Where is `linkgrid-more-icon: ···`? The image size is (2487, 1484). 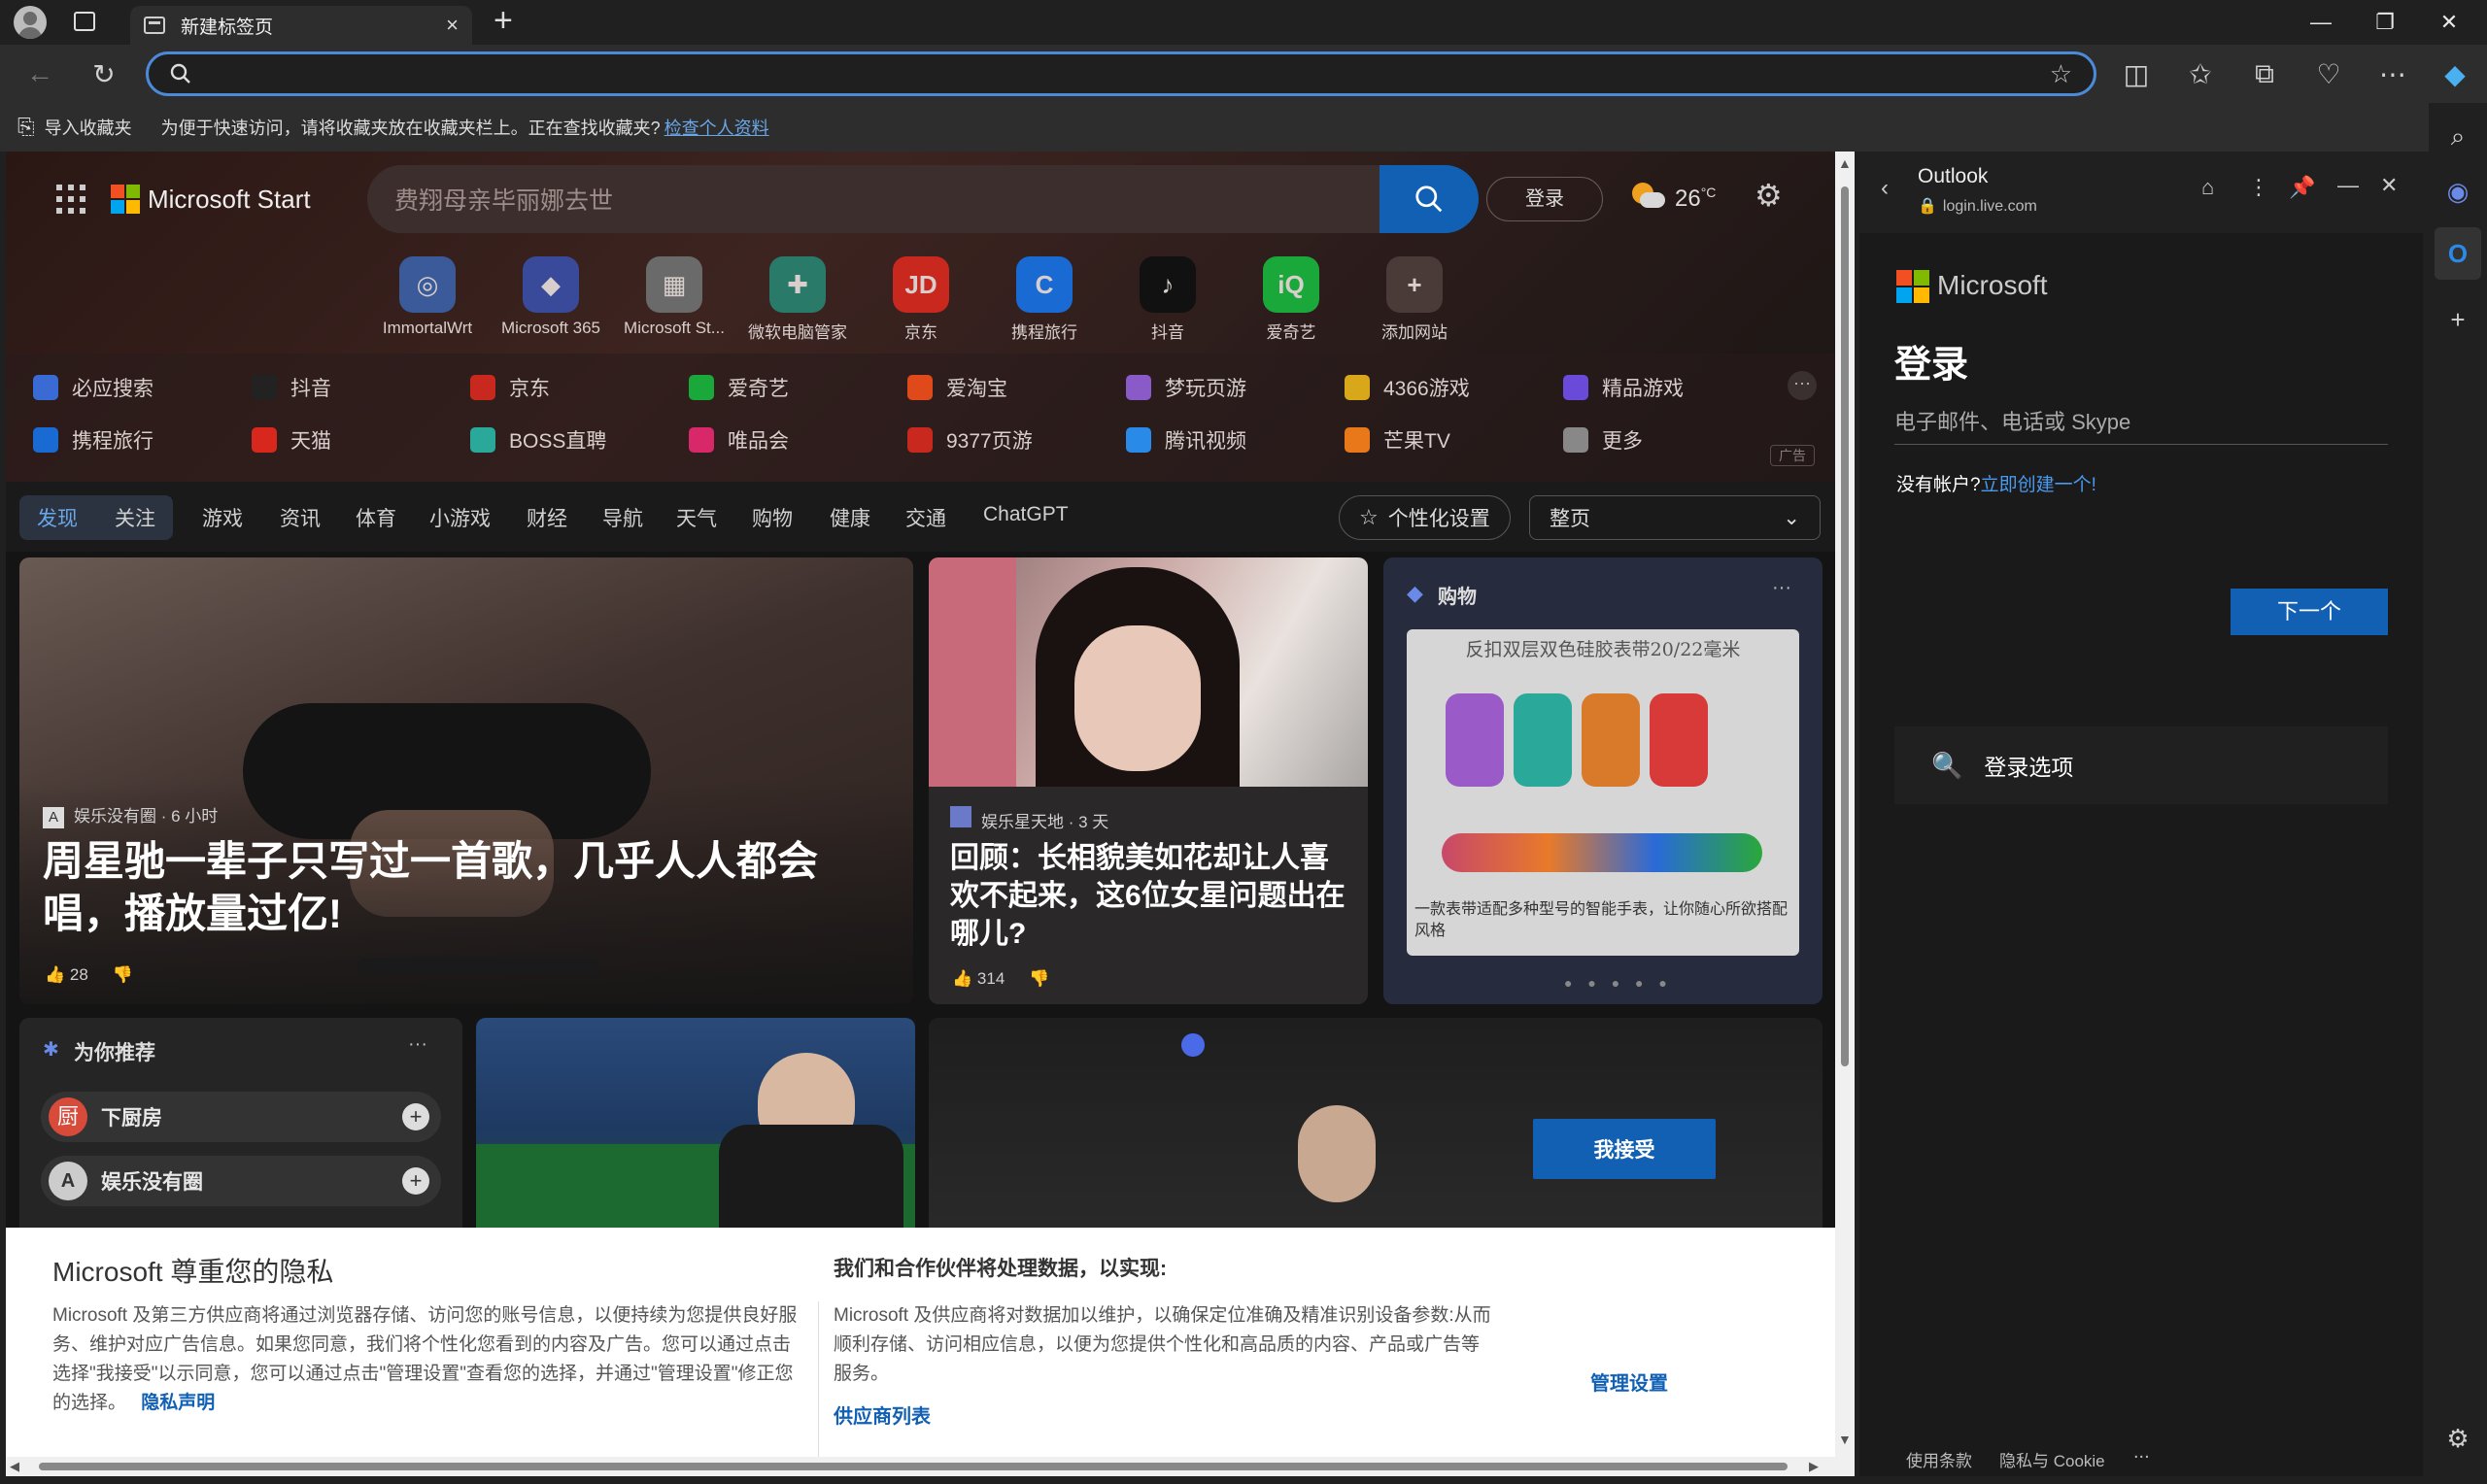 linkgrid-more-icon: ··· is located at coordinates (1802, 385).